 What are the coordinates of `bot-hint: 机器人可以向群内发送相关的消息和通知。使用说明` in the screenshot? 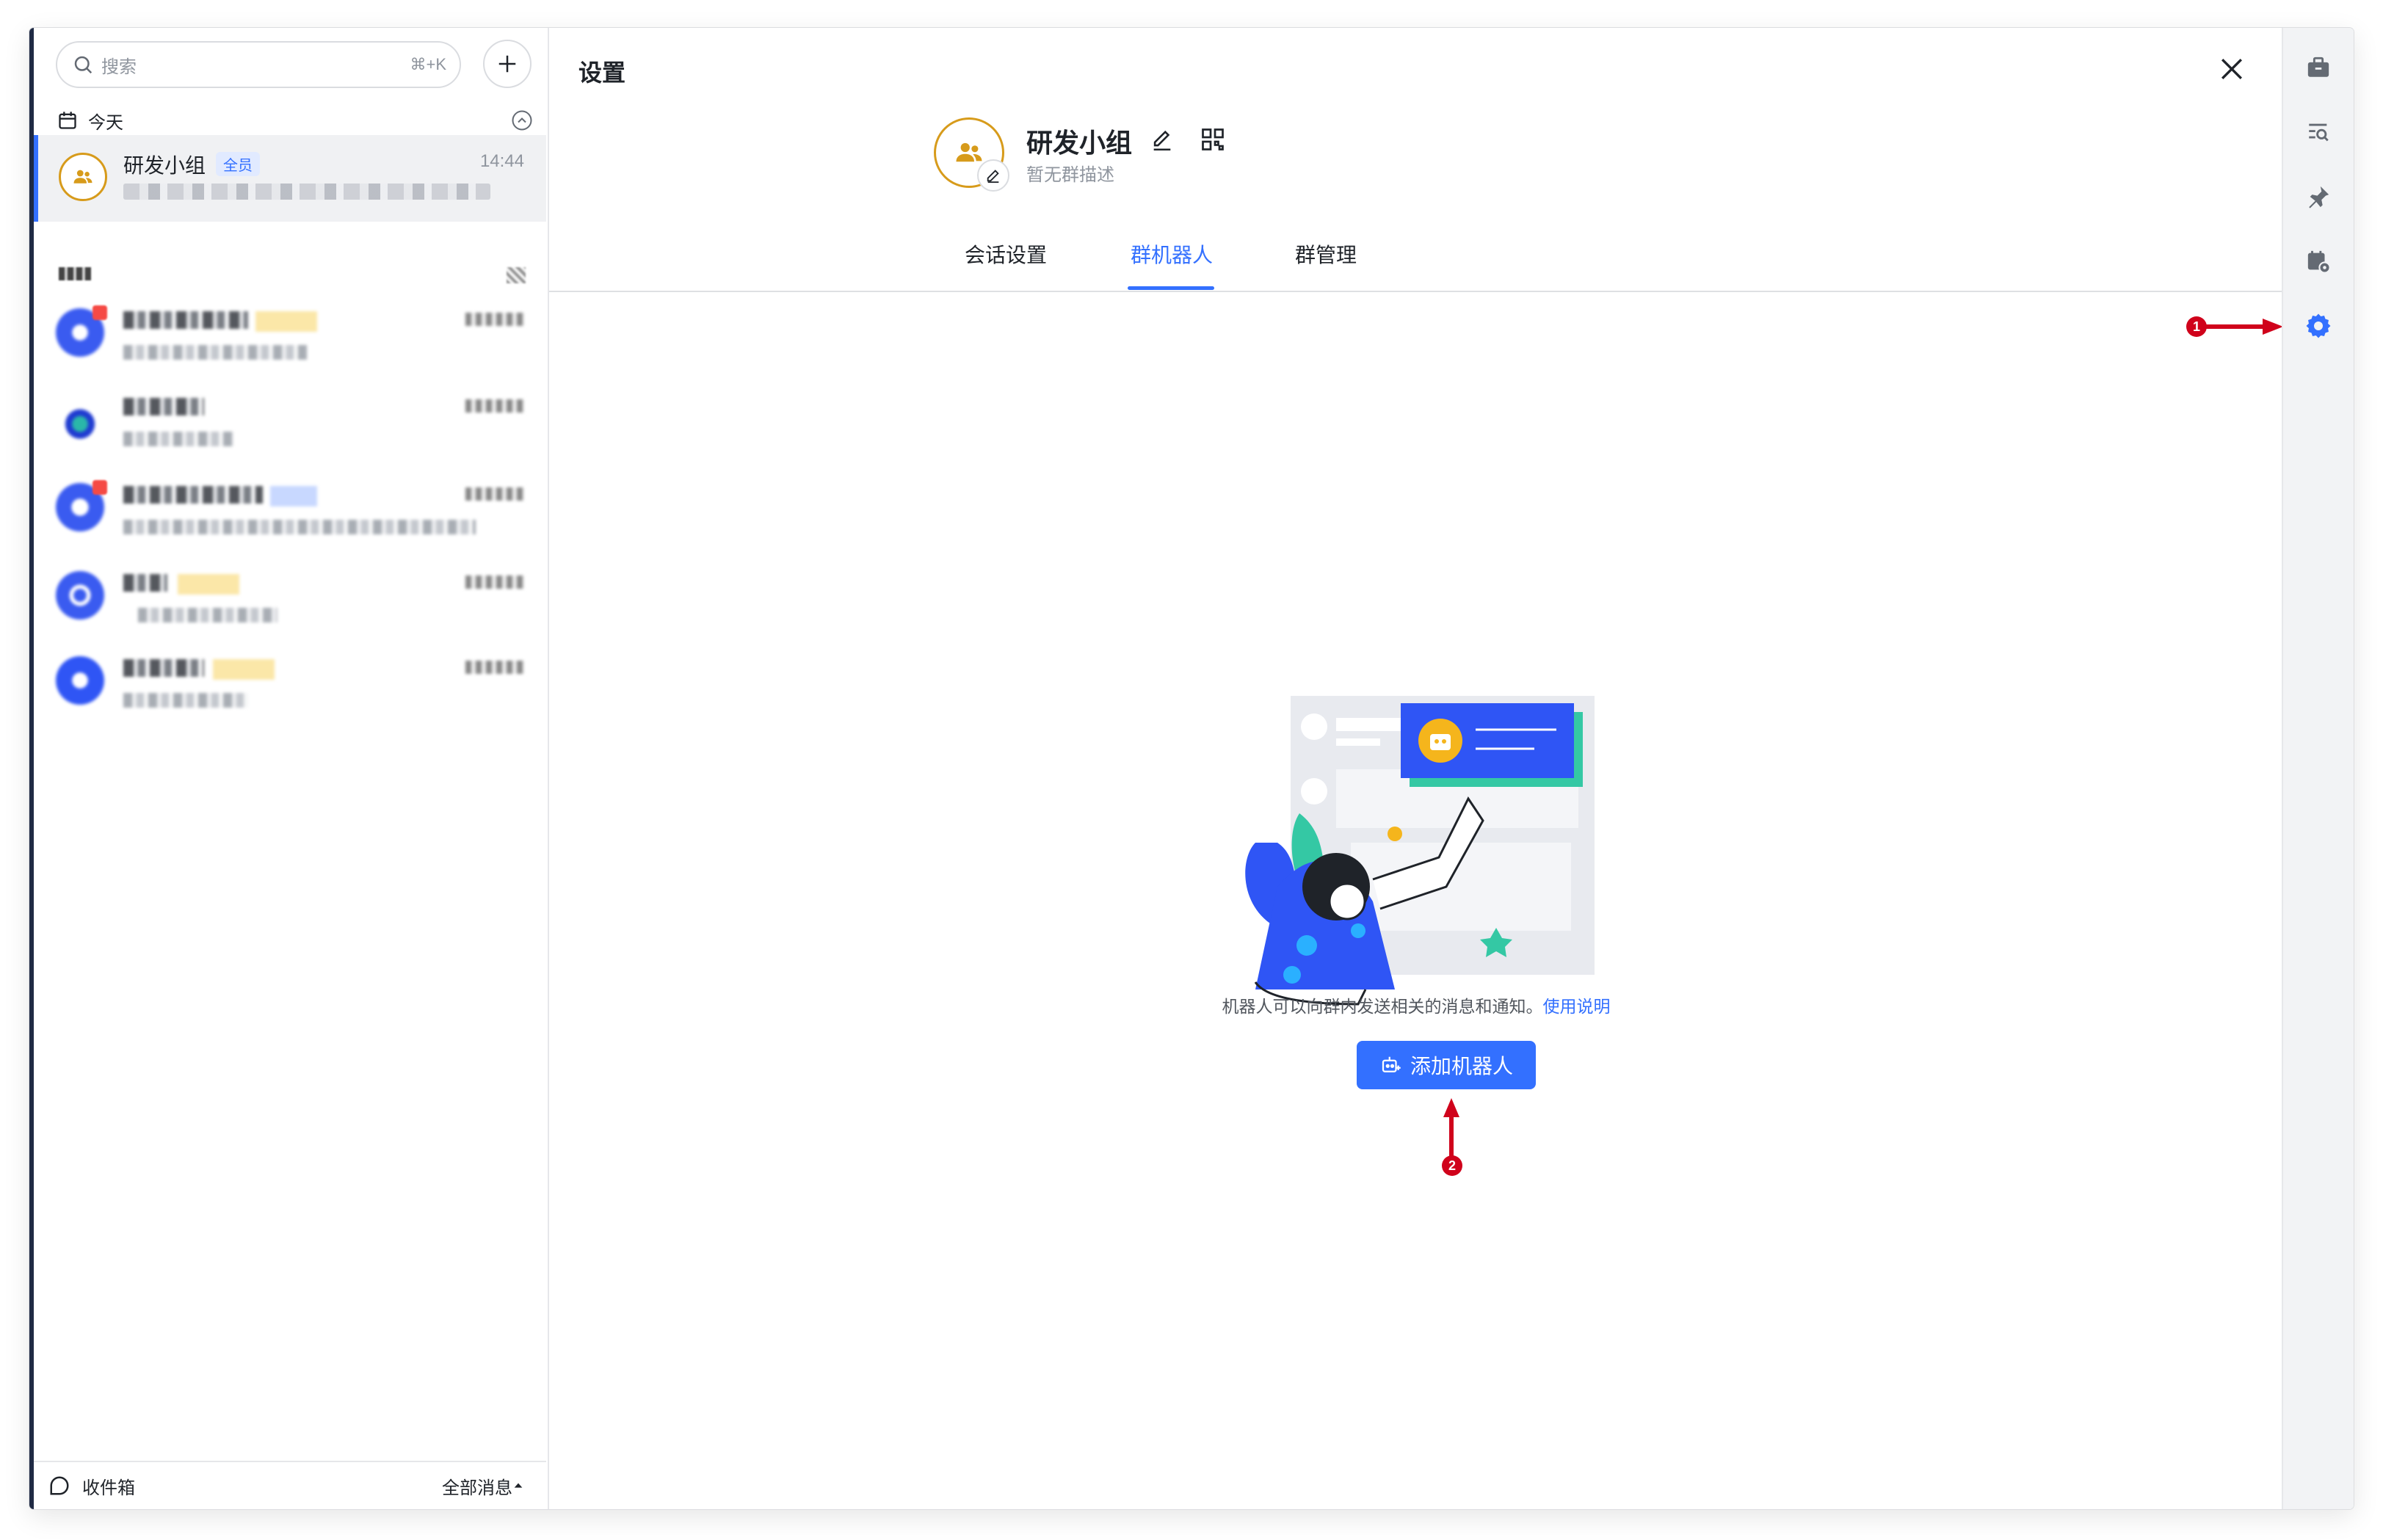 It's located at (1416, 1004).